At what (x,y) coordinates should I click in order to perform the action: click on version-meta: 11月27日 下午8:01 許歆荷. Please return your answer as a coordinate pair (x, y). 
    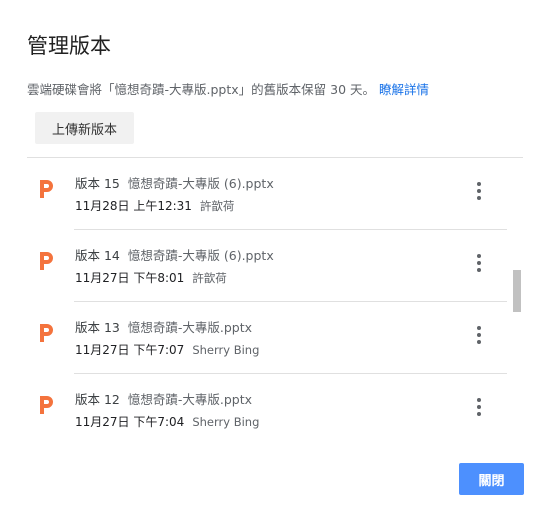
    Looking at the image, I should click on (151, 277).